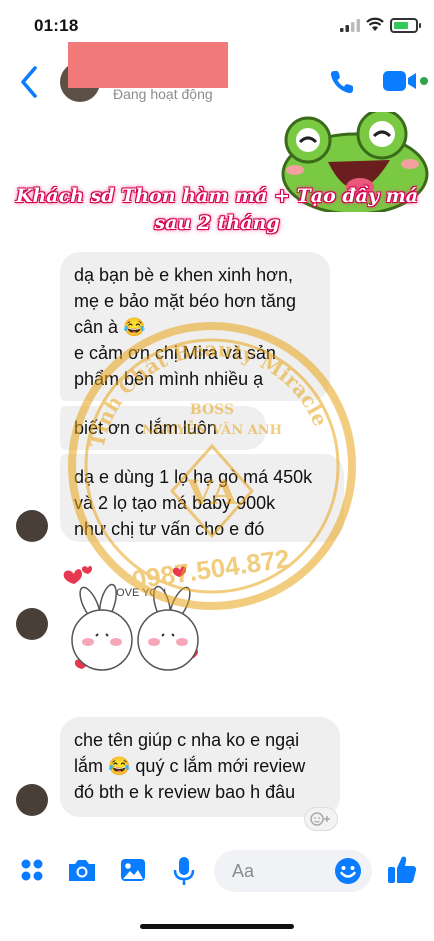  What do you see at coordinates (133, 870) in the screenshot?
I see `photo-gallery-icon` at bounding box center [133, 870].